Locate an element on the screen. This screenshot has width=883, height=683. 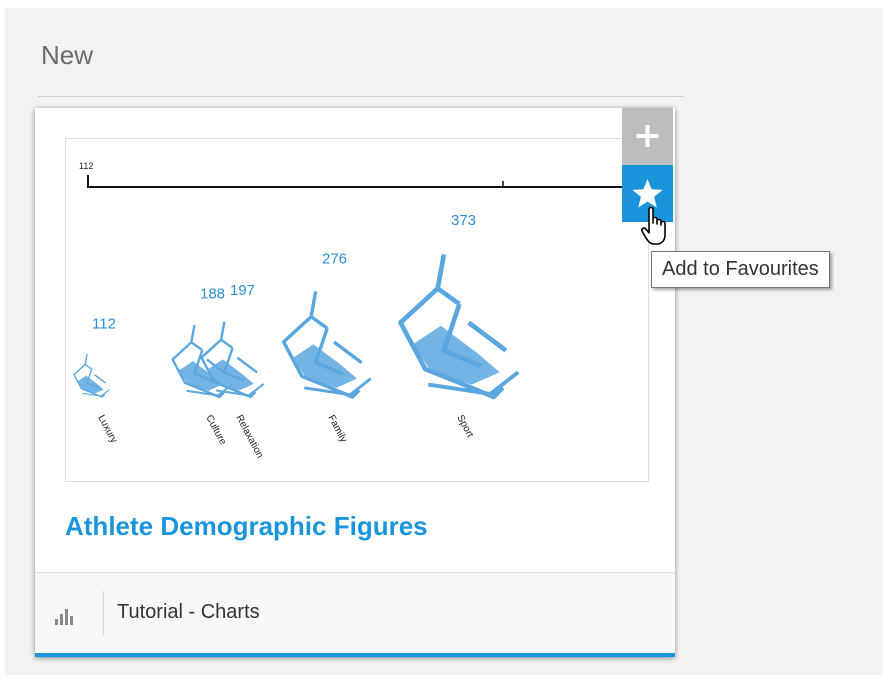
chart-category-label: Relaxation is located at coordinates (249, 436).